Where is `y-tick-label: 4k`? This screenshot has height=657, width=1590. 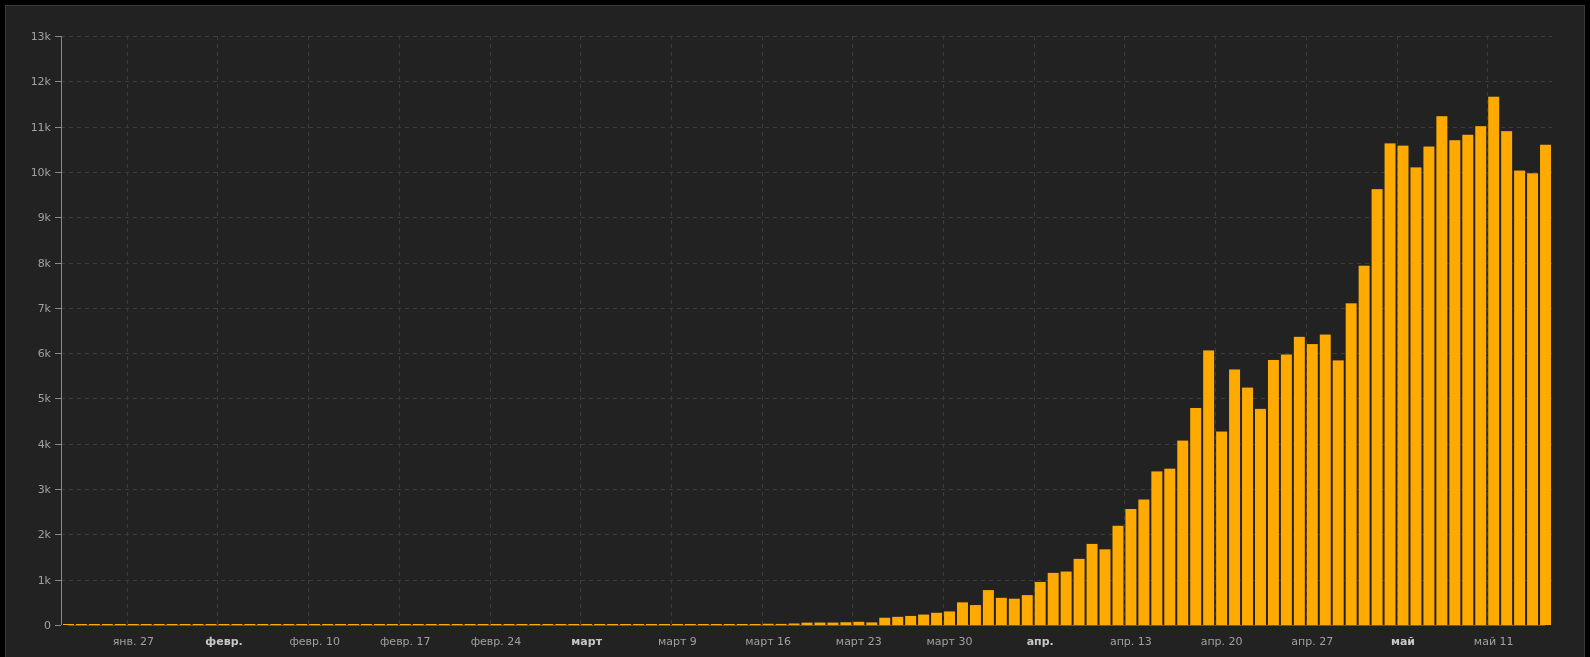
y-tick-label: 4k is located at coordinates (44, 444).